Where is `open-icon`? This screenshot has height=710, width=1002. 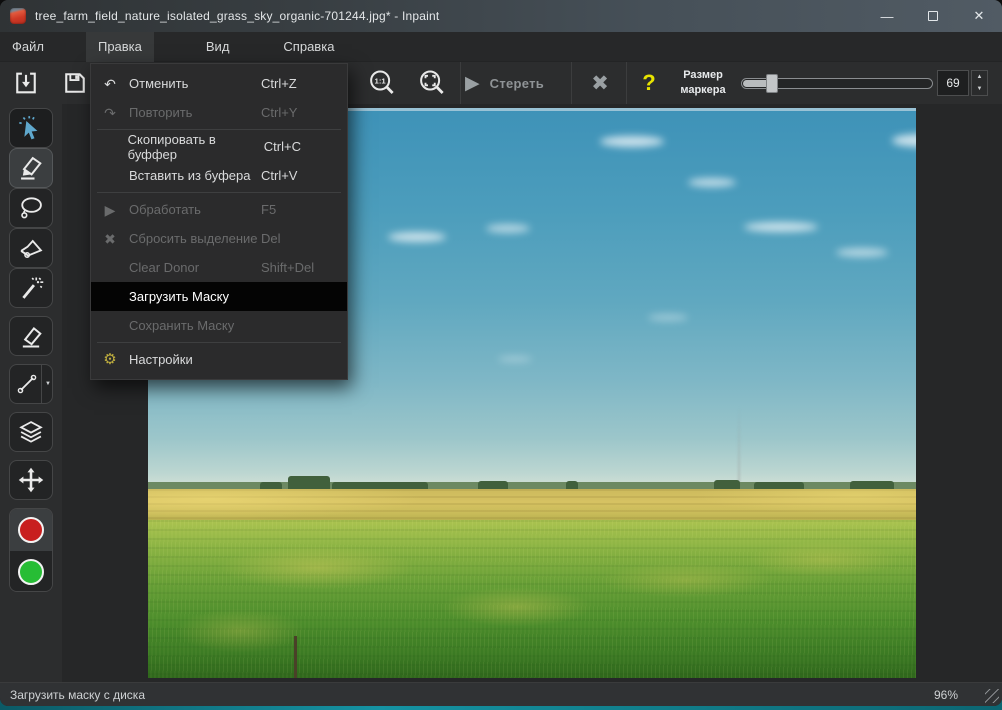
open-icon is located at coordinates (26, 83).